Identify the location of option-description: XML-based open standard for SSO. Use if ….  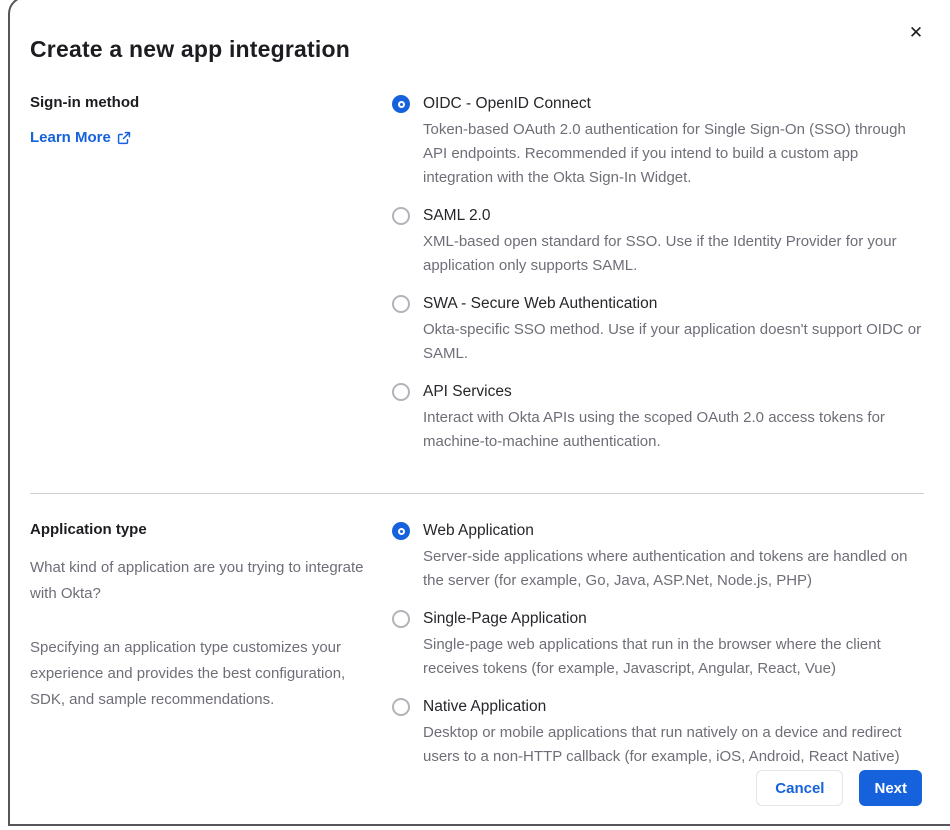
(660, 253).